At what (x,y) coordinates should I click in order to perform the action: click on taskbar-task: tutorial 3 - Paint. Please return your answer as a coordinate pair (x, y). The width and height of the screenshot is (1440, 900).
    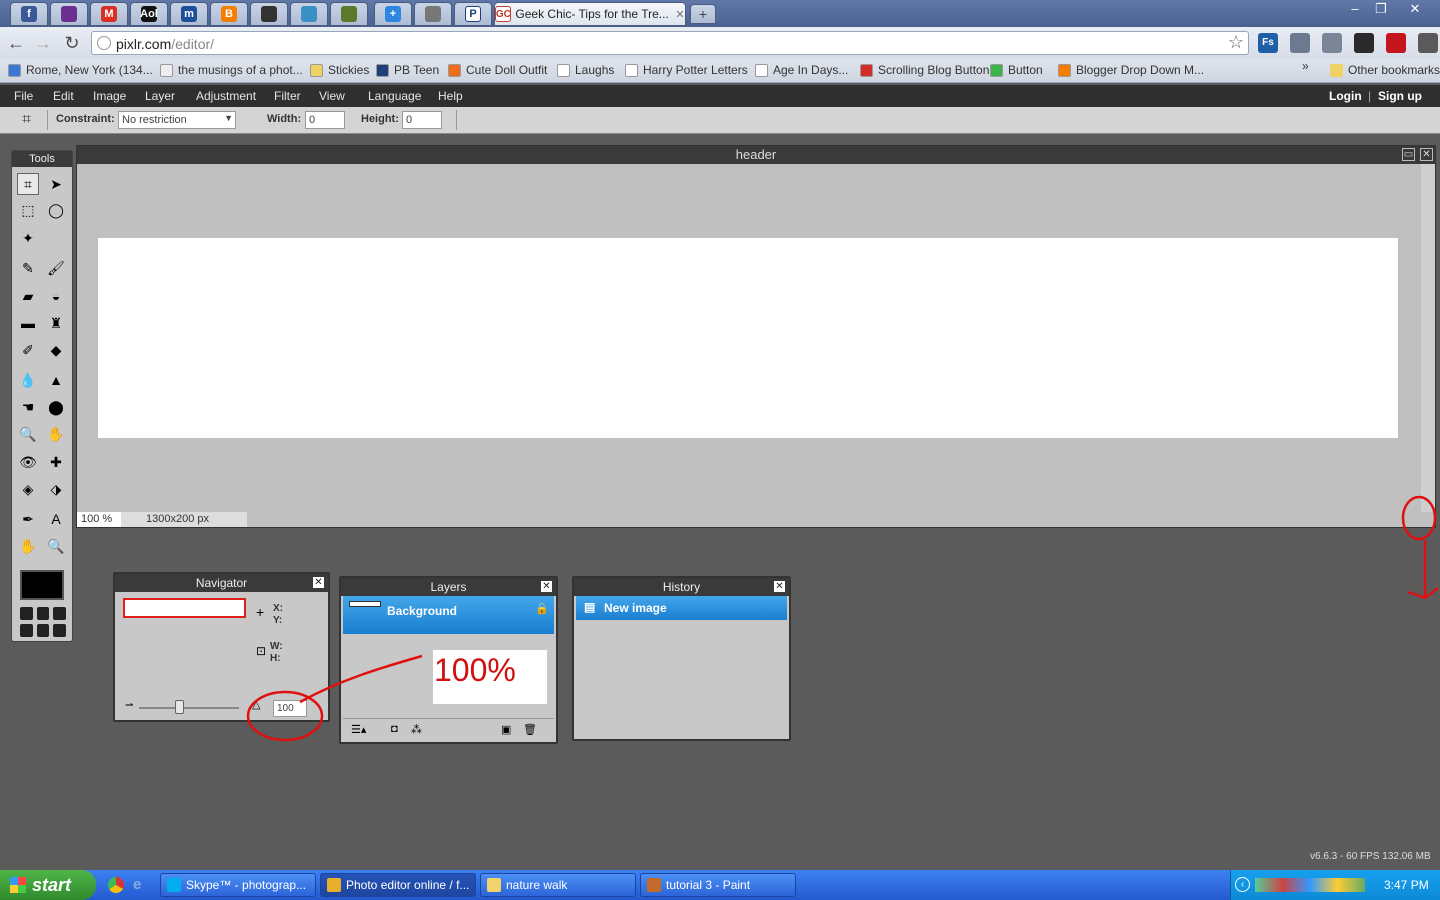
    Looking at the image, I should click on (718, 885).